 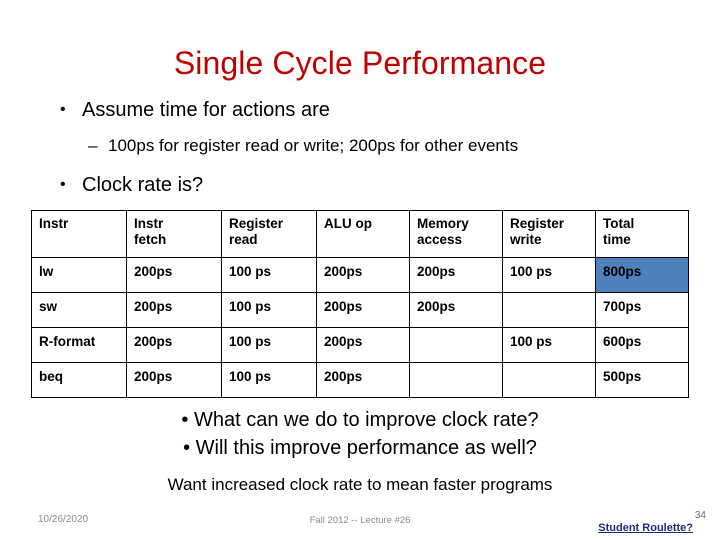 I want to click on table-row: sw 200ps 100 ps 200ps 200ps 700ps, so click(x=360, y=310).